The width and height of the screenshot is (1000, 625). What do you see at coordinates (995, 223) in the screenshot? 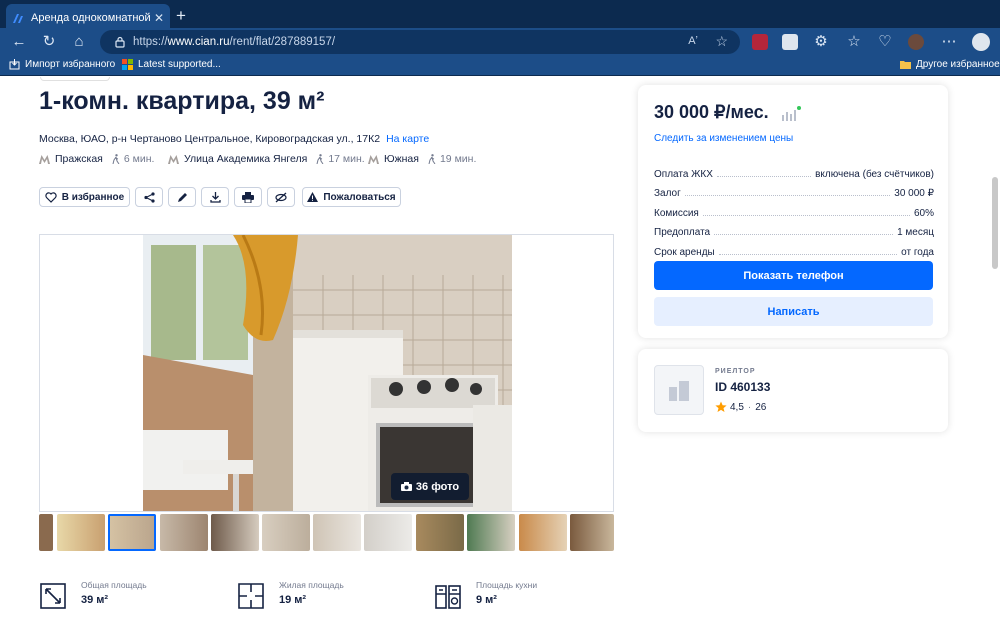
I see `page-scrollbar` at bounding box center [995, 223].